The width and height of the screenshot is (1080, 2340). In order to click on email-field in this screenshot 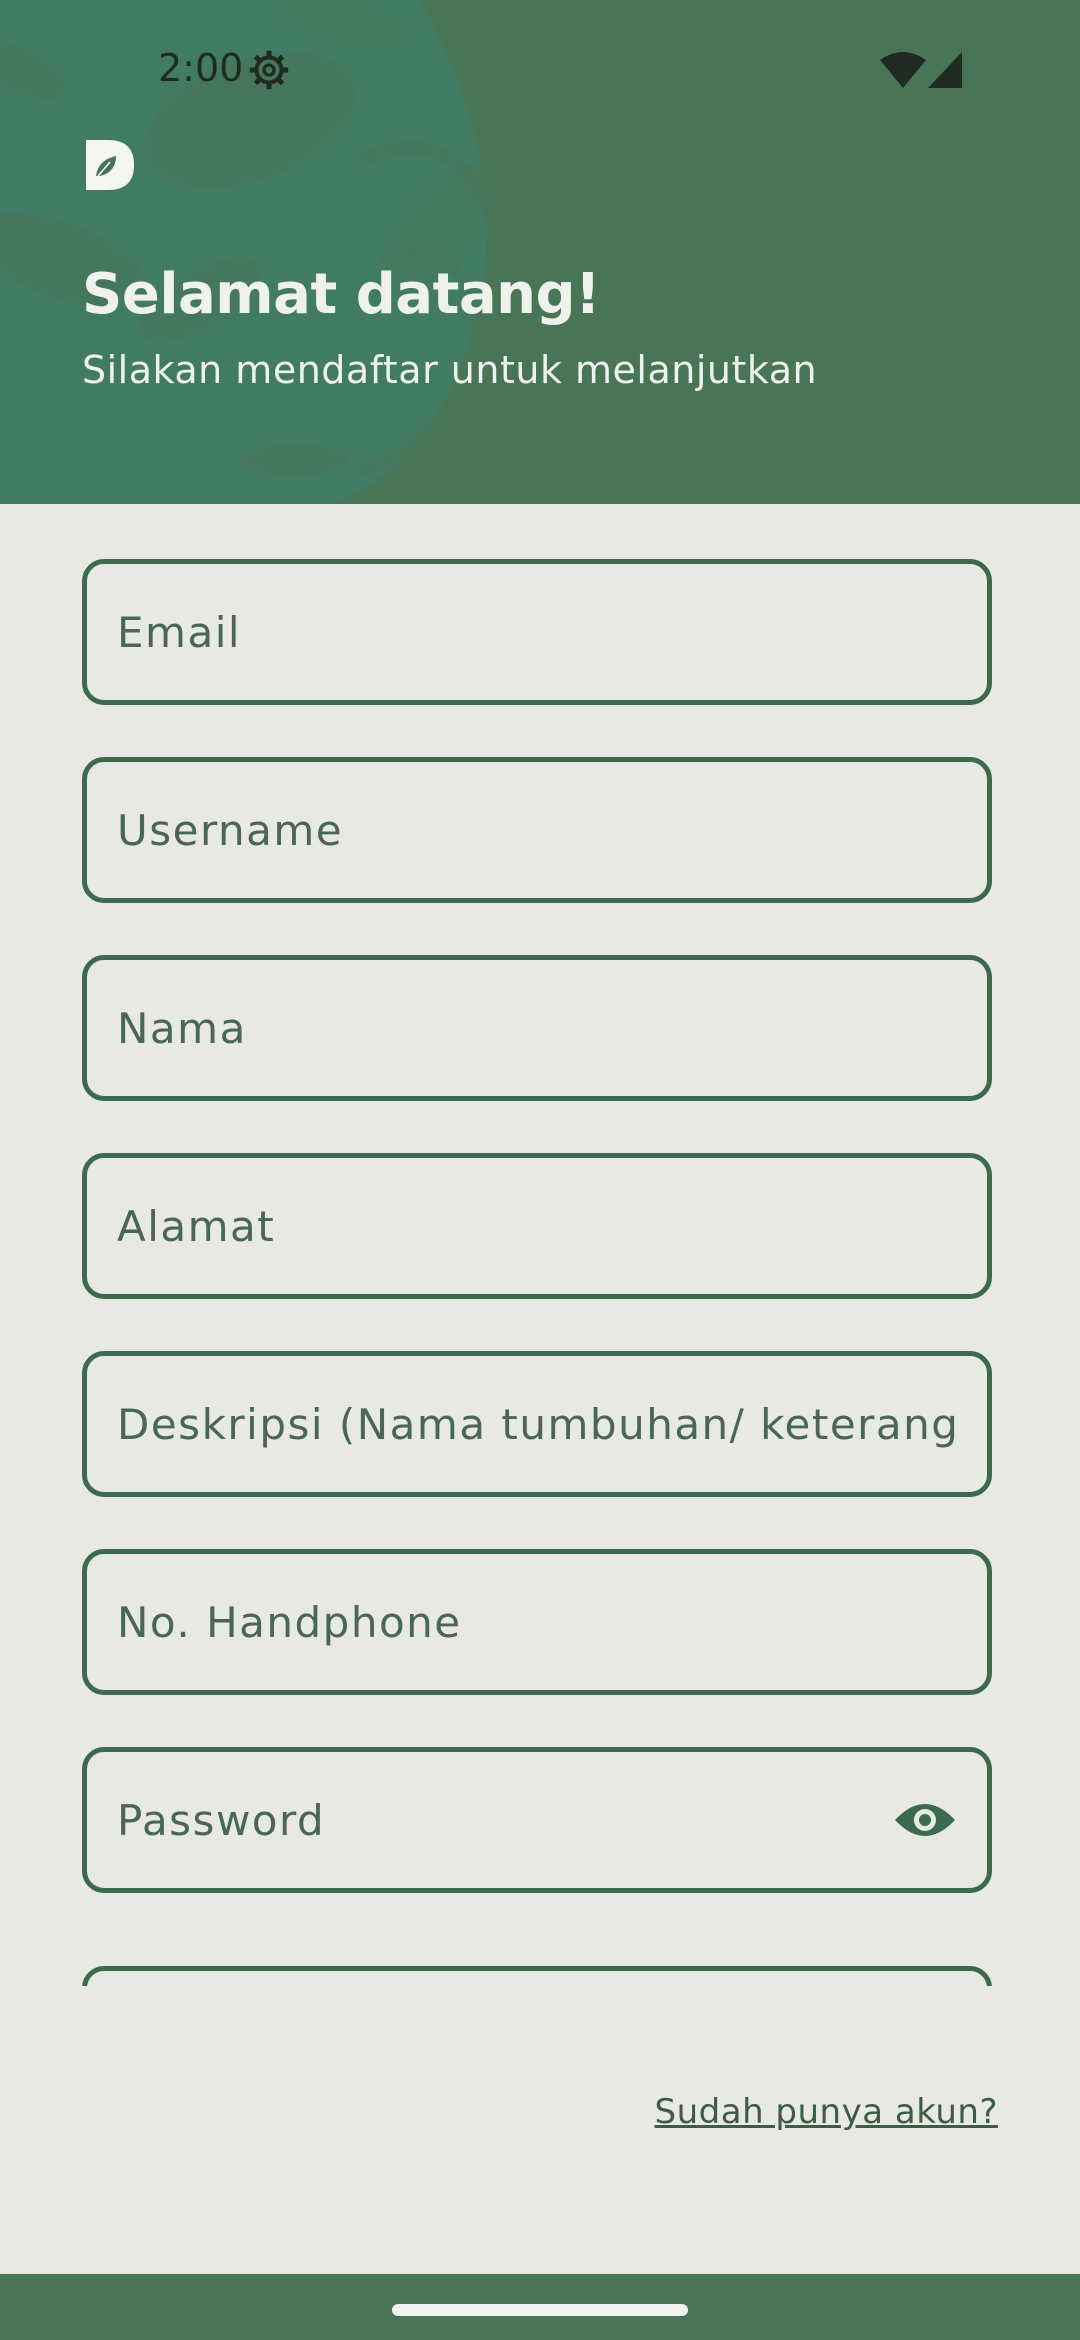, I will do `click(537, 632)`.